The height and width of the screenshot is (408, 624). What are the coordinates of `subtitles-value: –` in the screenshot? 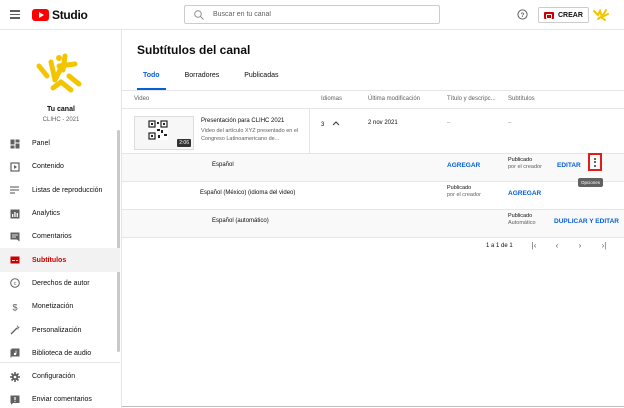 It's located at (510, 123).